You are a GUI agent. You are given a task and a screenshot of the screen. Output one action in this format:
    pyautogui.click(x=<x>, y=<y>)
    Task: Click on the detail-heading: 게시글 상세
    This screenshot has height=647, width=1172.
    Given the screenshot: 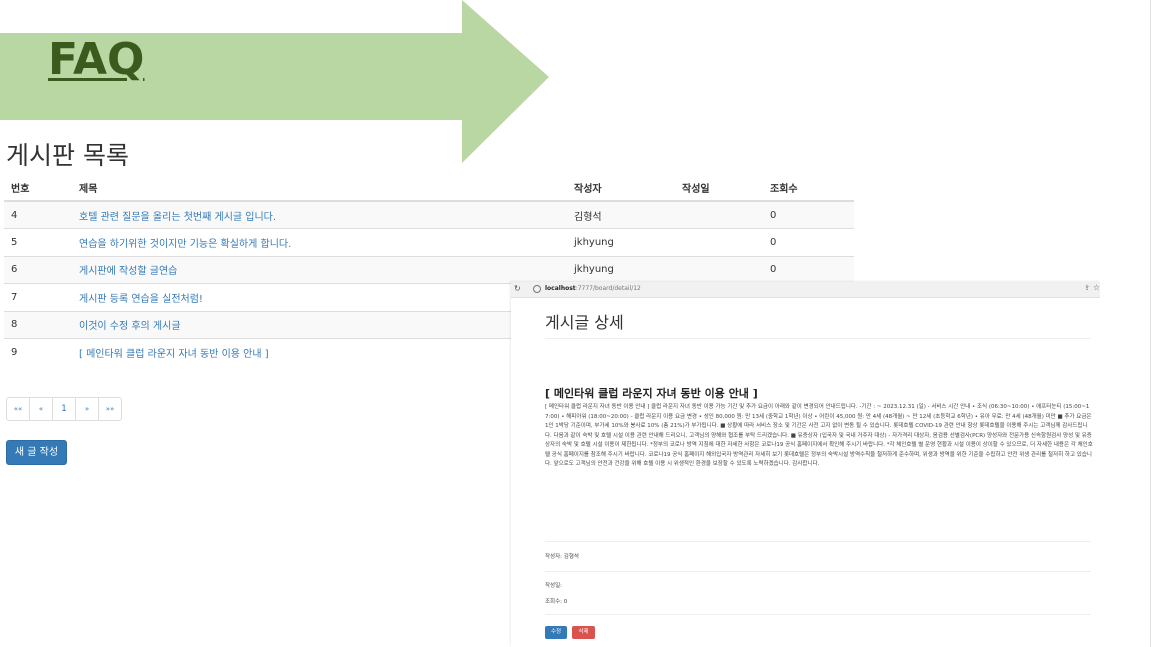 What is the action you would take?
    pyautogui.click(x=584, y=322)
    